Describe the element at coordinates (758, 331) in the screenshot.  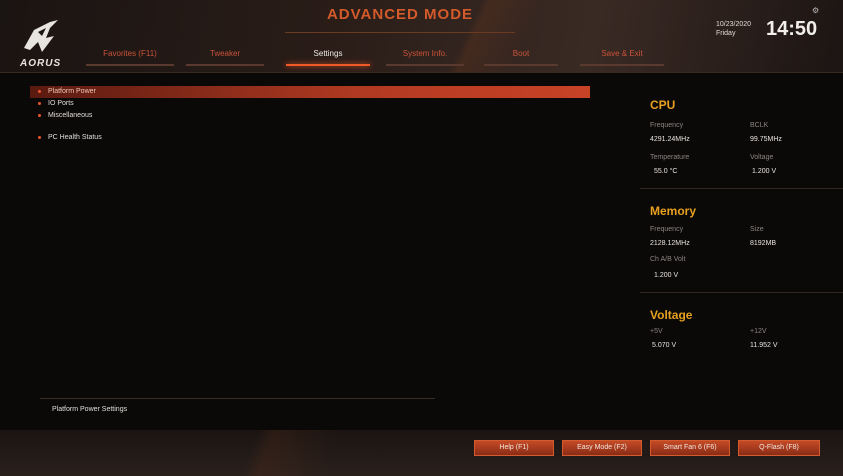
I see `voltage-12v-label: +12V` at that location.